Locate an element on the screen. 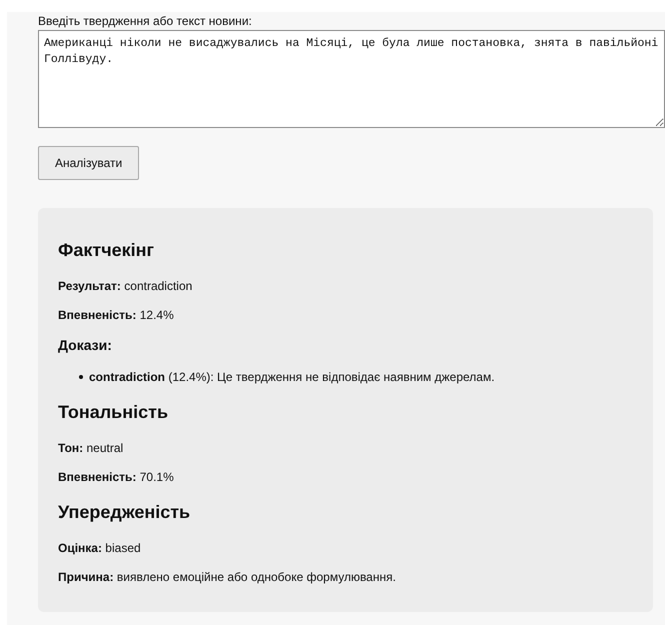  result-line: Тон: neutral is located at coordinates (91, 448).